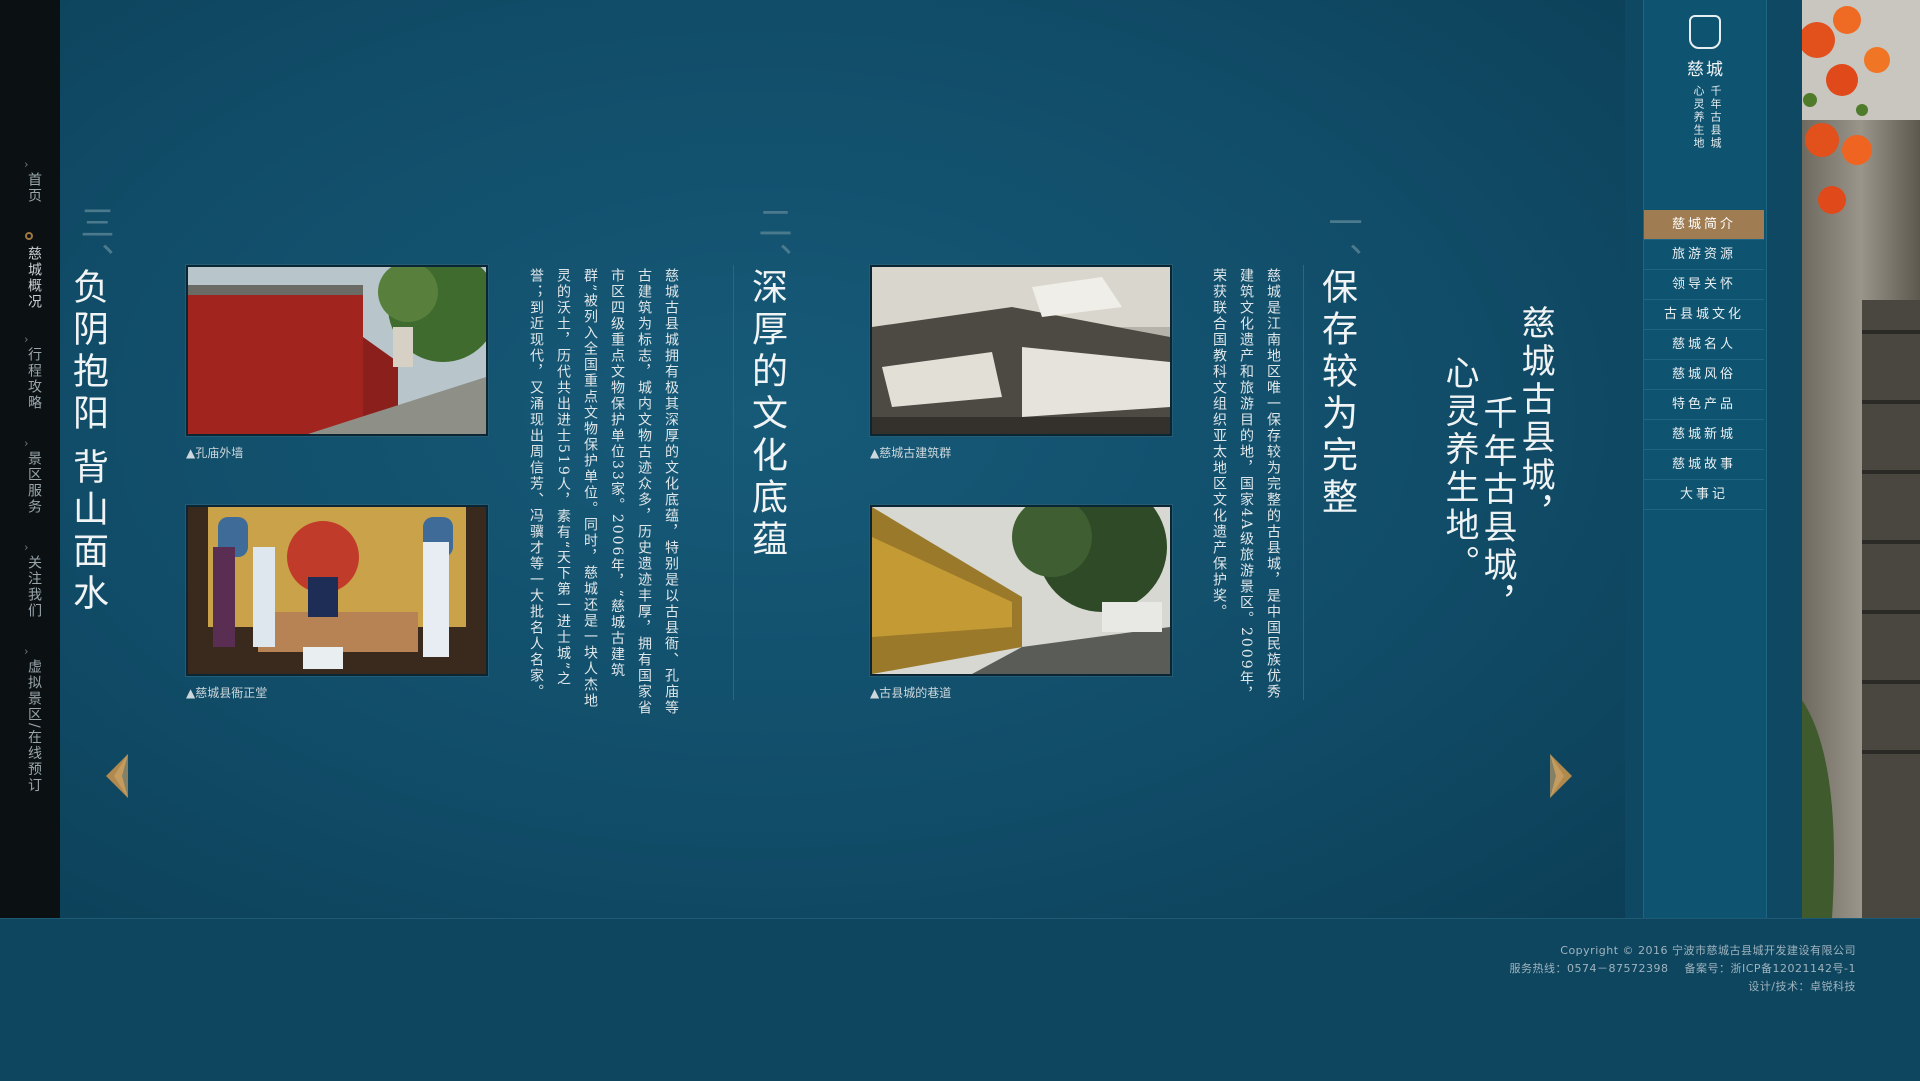 The height and width of the screenshot is (1081, 1920). I want to click on menu-item-intro: 慈城简介, so click(1704, 225).